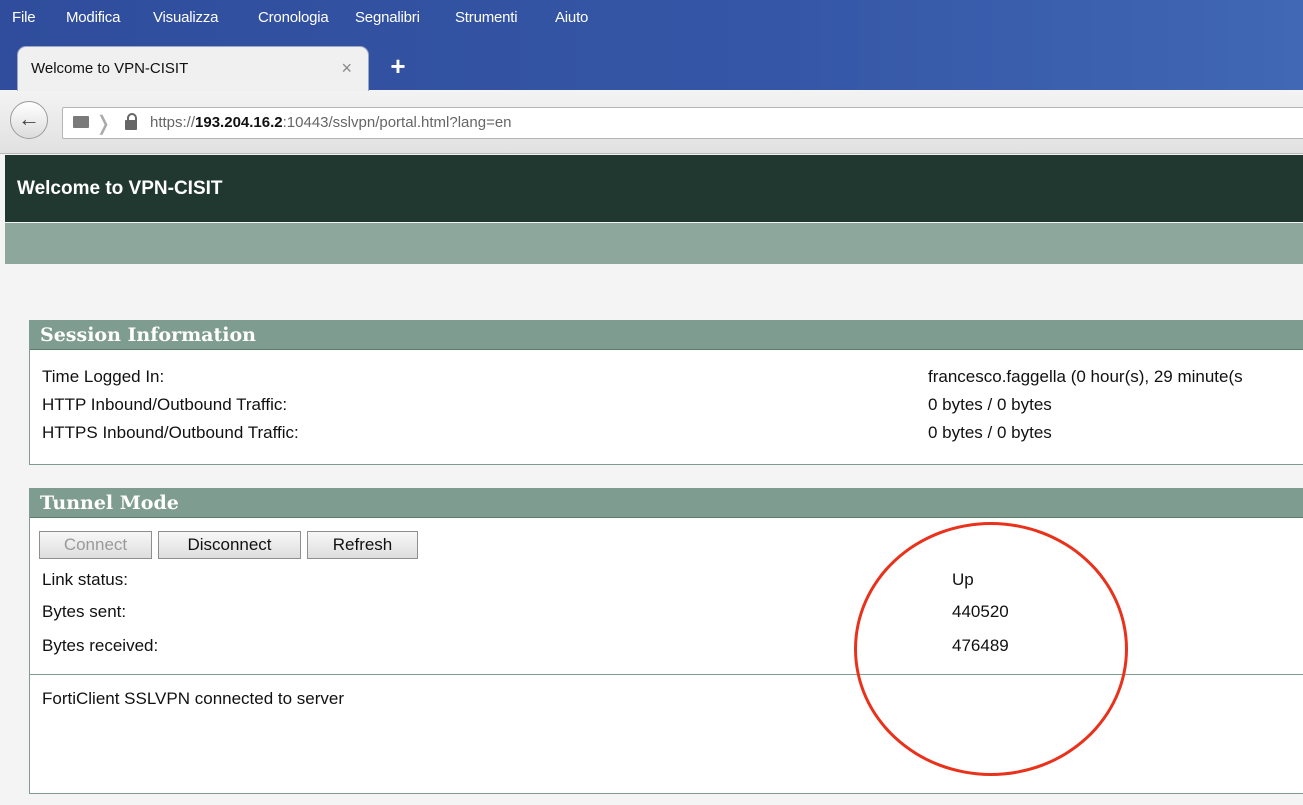 This screenshot has width=1303, height=805. I want to click on close-icon: ×, so click(346, 68).